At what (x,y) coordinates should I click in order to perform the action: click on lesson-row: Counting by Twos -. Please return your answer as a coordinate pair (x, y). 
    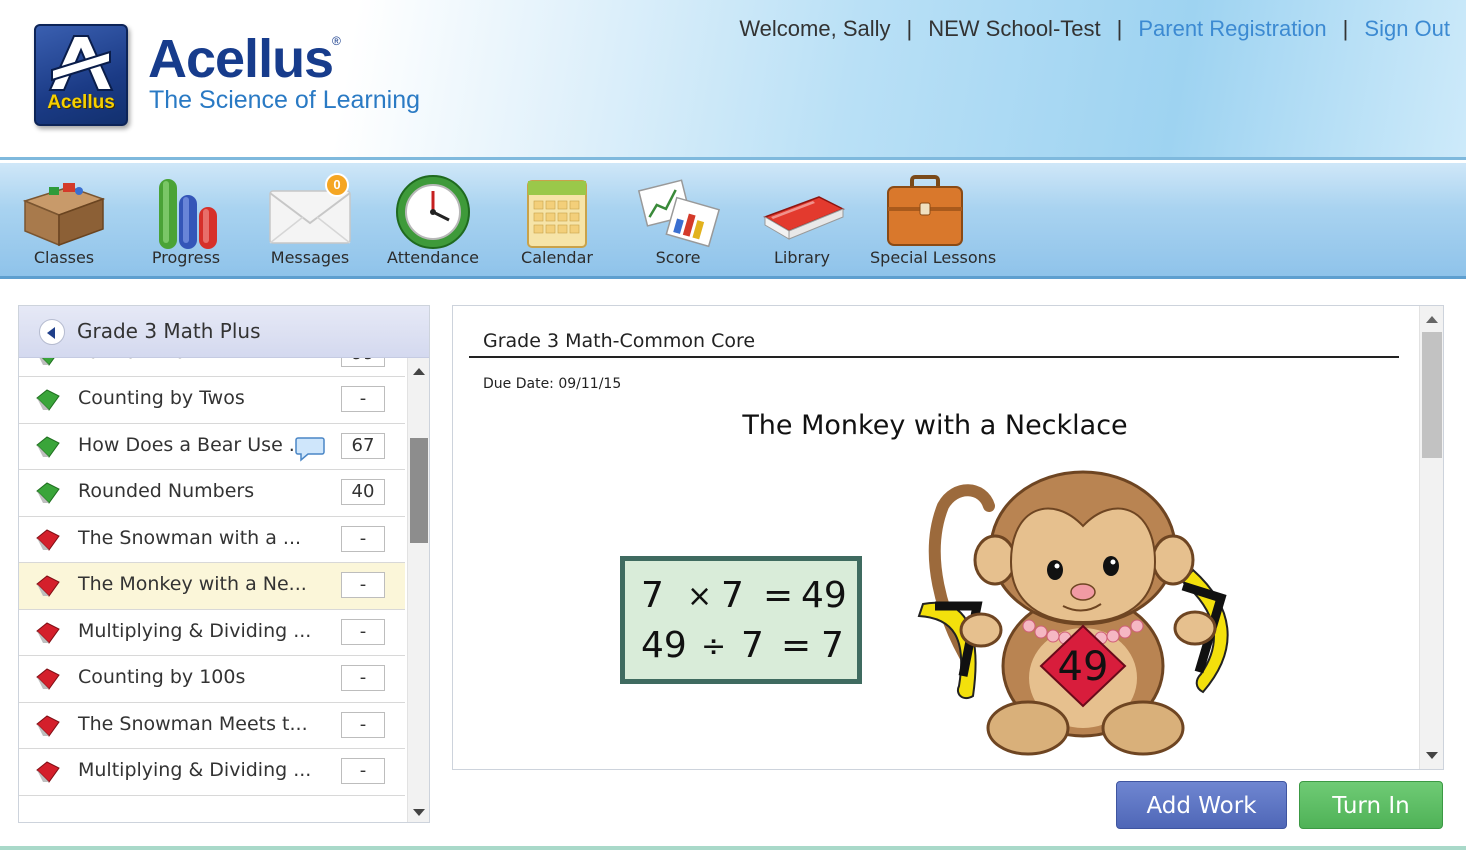
    Looking at the image, I should click on (212, 400).